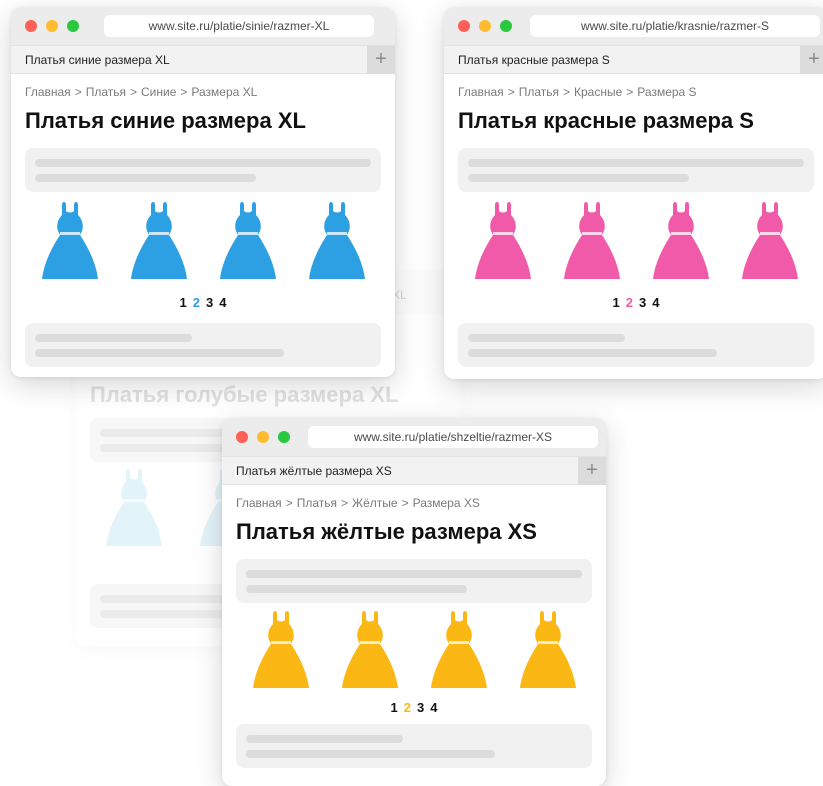 The width and height of the screenshot is (823, 786). What do you see at coordinates (375, 503) in the screenshot?
I see `breadcrumb-link: Жёлтые` at bounding box center [375, 503].